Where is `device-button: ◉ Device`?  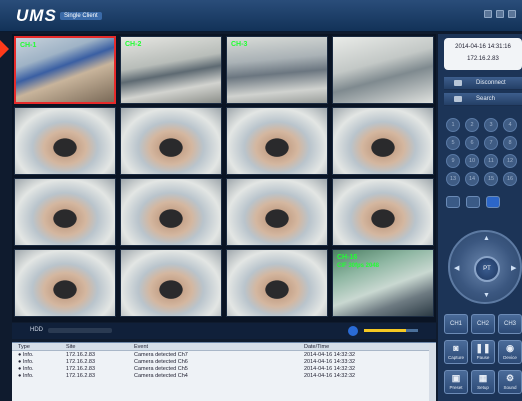
device-button: ◉ Device is located at coordinates (510, 352).